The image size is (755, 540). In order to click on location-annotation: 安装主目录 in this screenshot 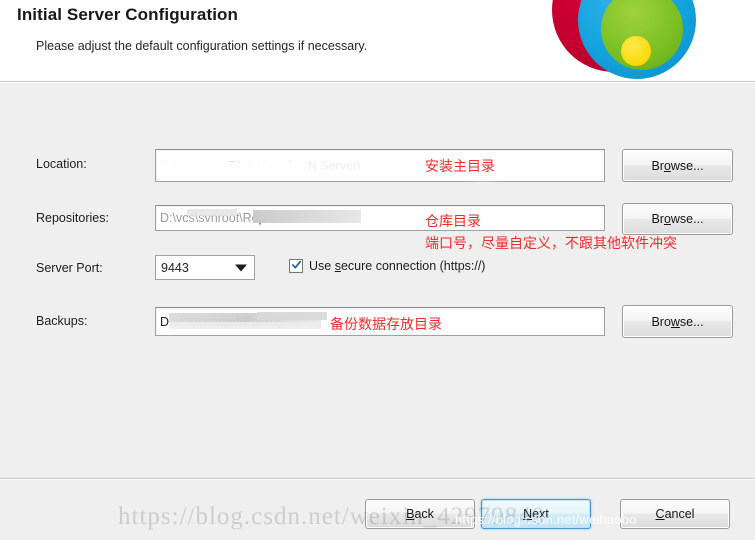, I will do `click(460, 167)`.